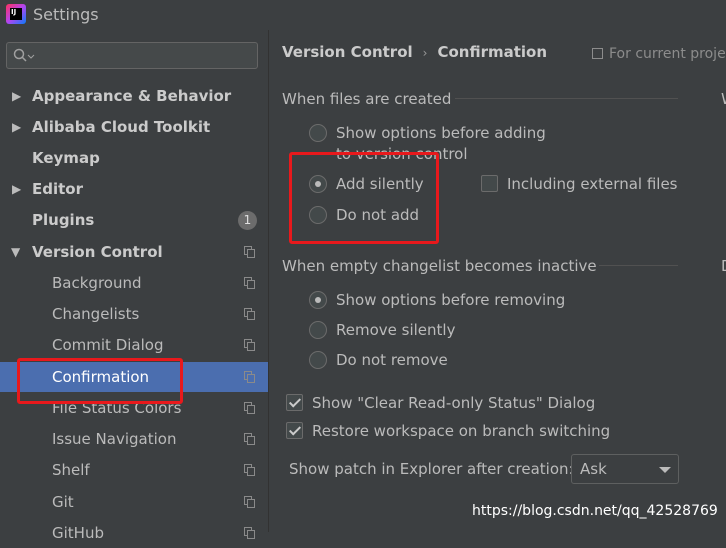 This screenshot has width=726, height=548. I want to click on app-icon-text: IJ, so click(14, 12).